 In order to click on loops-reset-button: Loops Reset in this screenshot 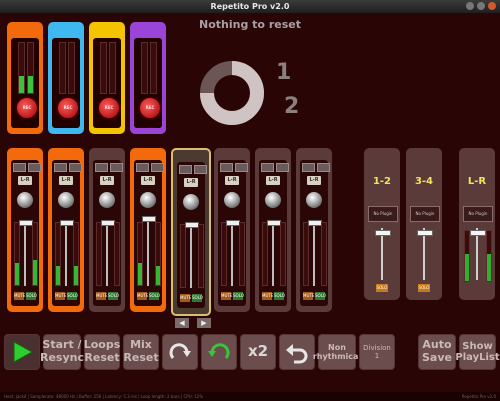, I will do `click(102, 352)`.